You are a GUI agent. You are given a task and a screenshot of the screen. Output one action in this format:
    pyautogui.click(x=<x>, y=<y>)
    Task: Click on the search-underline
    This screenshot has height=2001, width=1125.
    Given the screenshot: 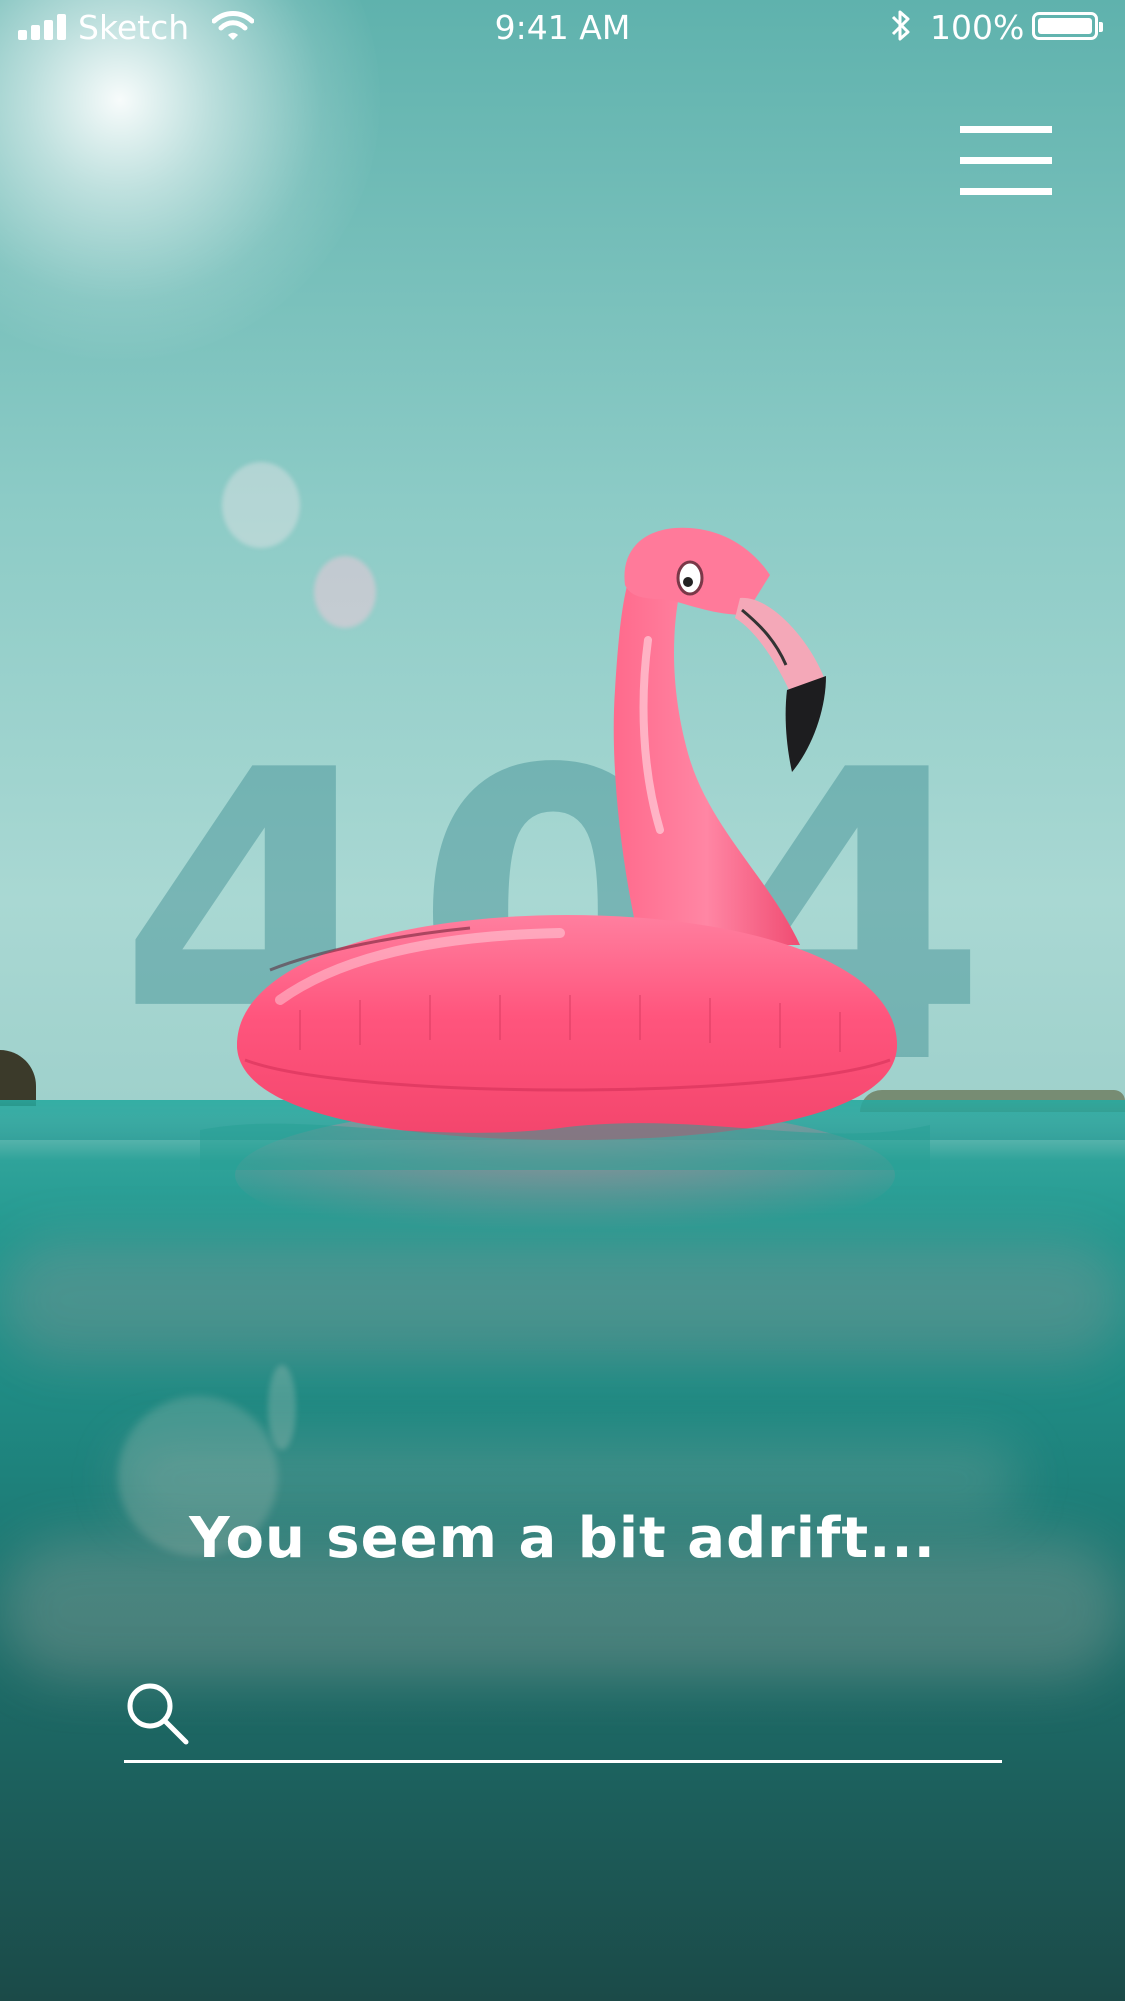 What is the action you would take?
    pyautogui.click(x=563, y=1761)
    